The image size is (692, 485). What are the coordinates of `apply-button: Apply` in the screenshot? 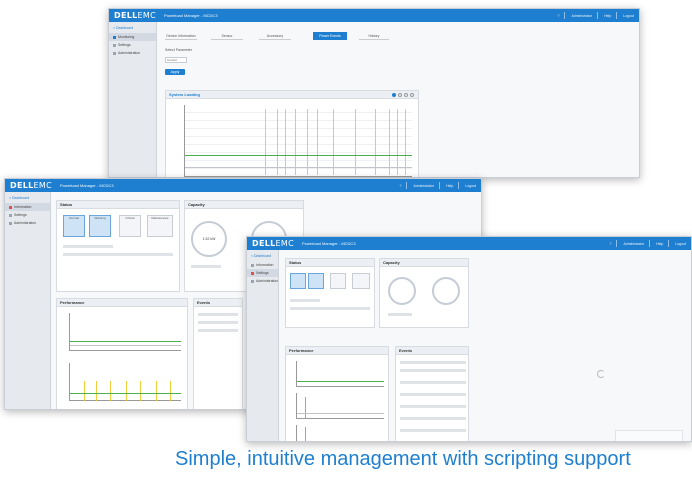 It's located at (175, 72).